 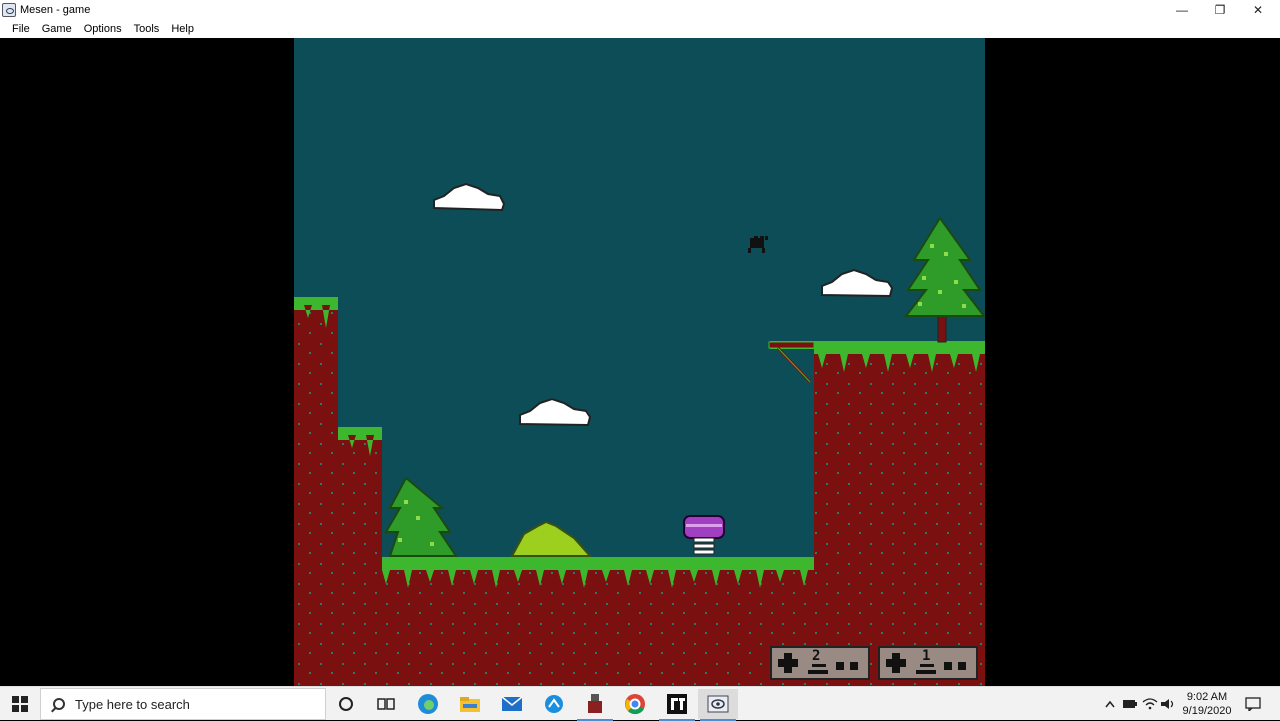 I want to click on taskbar-search: Type here to search, so click(x=183, y=704).